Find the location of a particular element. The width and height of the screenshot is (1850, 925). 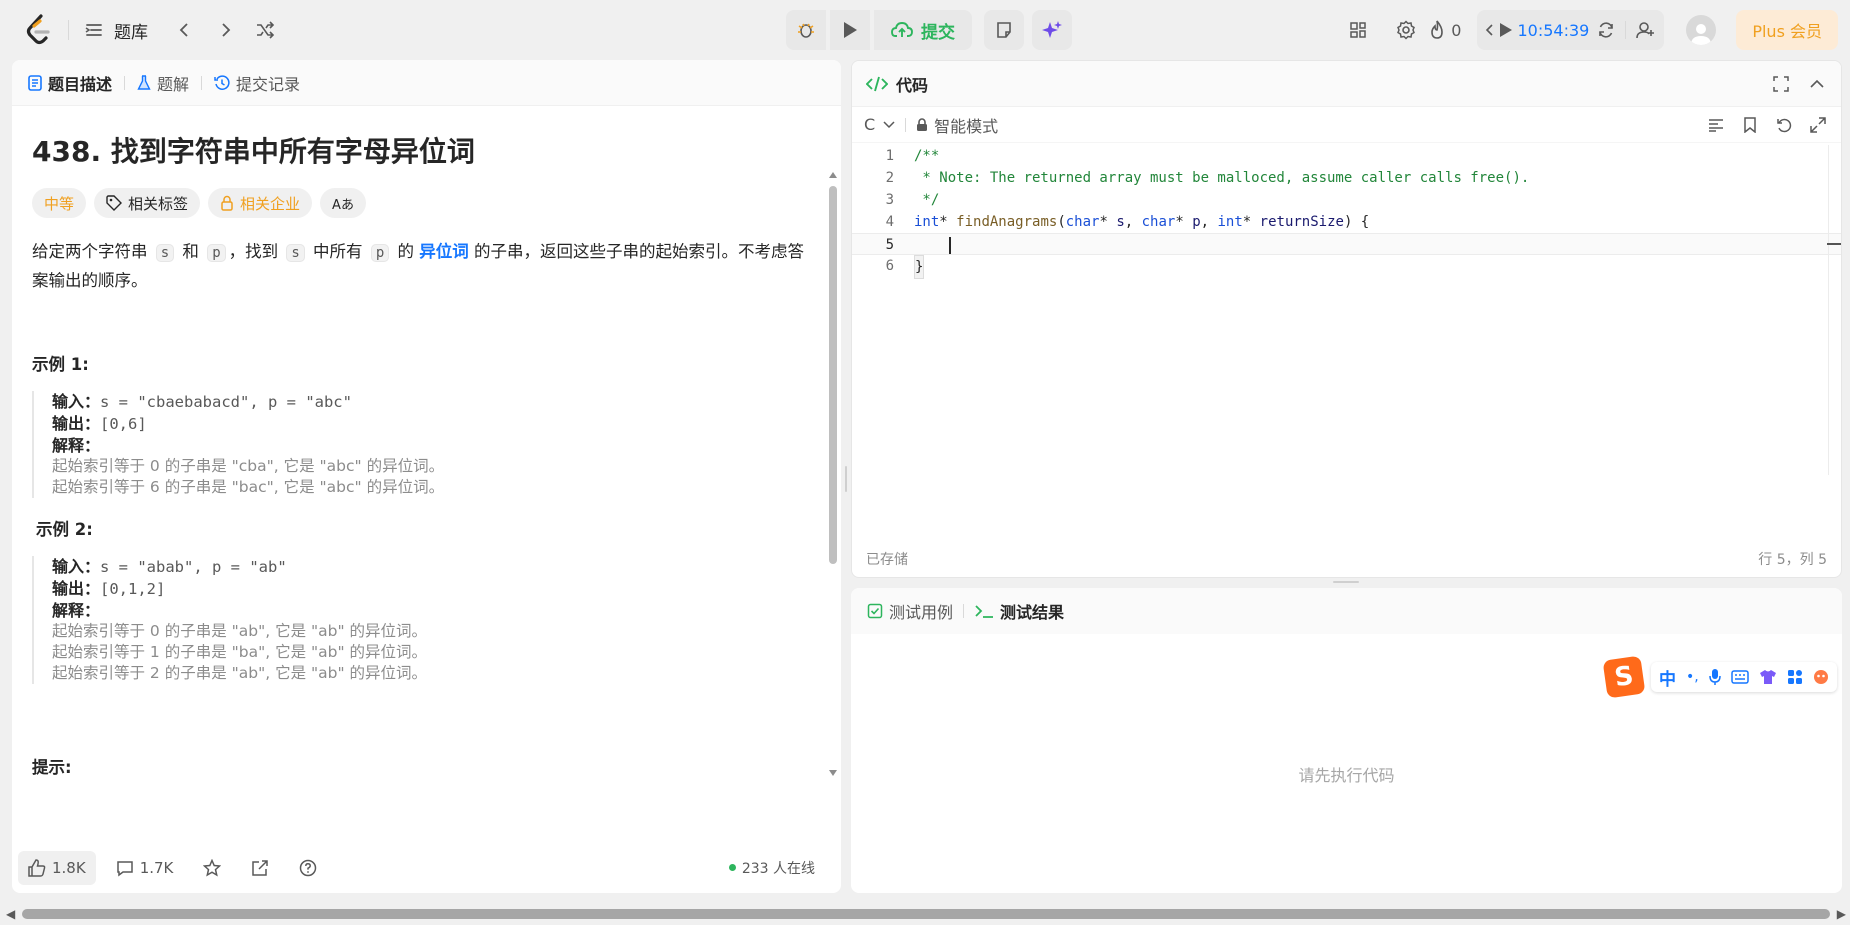

problem-navigation is located at coordinates (225, 30).